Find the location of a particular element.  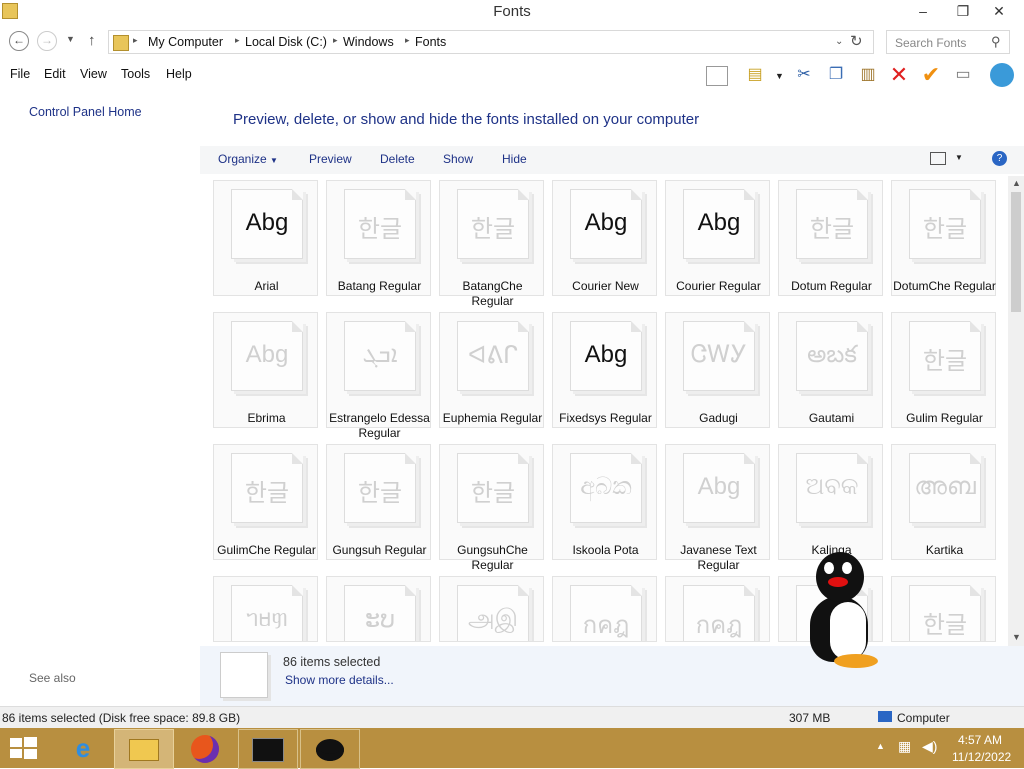

menu-edit: Edit is located at coordinates (55, 74).